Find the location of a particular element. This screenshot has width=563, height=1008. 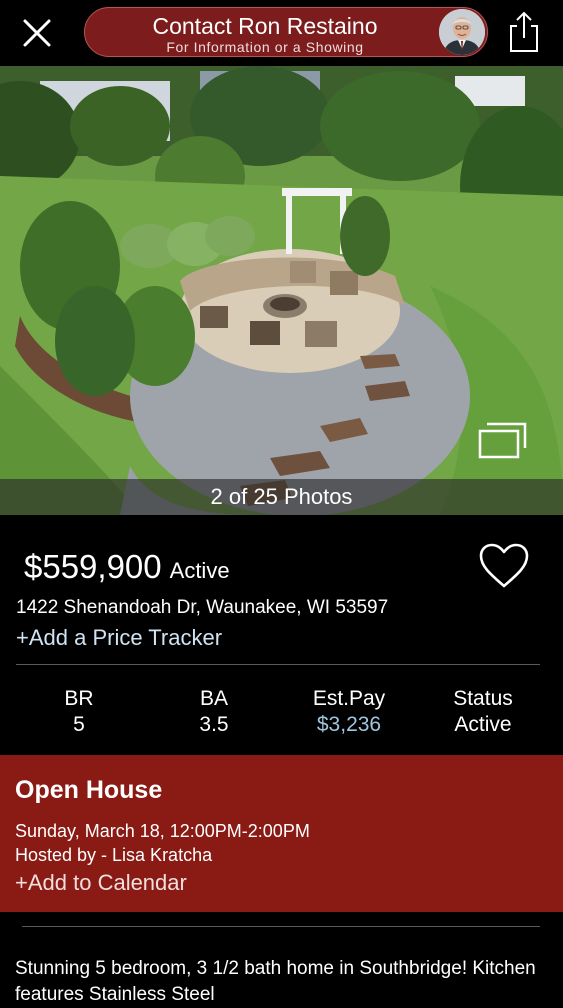

stat-value: 3.5 is located at coordinates (214, 724).